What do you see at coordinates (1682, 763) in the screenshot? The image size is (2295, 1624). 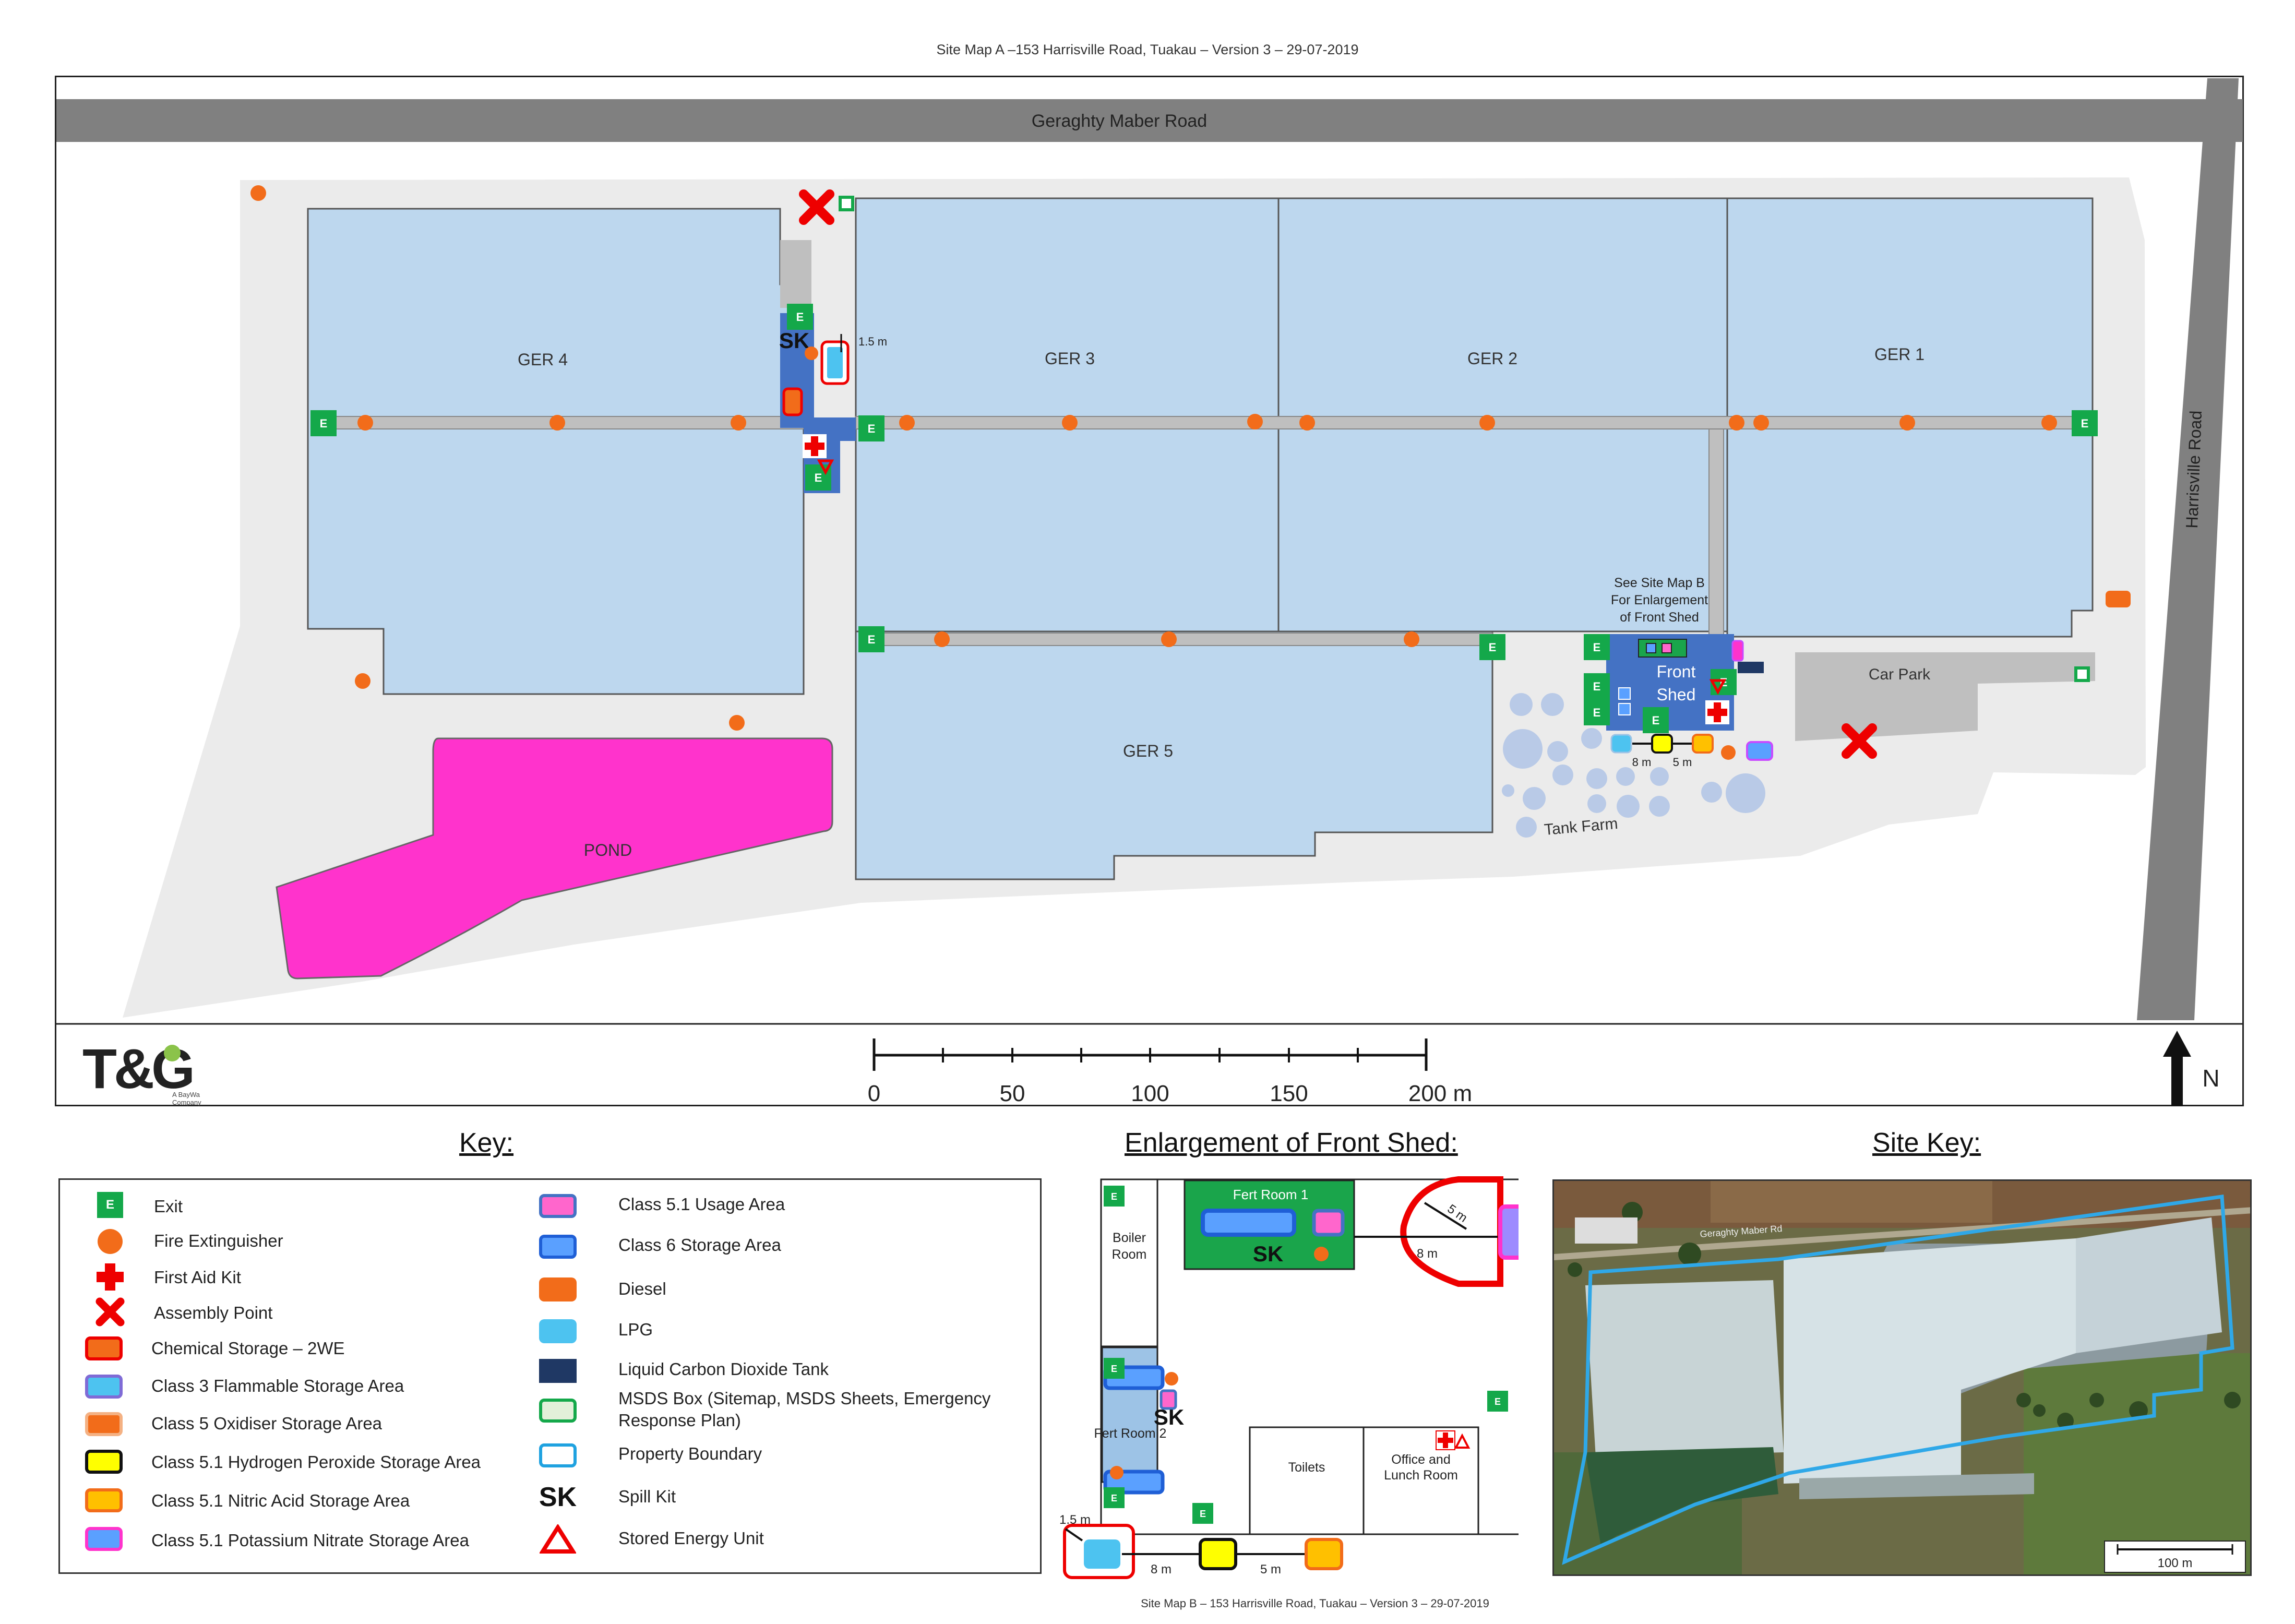 I see `map-dist-5m: 5 m` at bounding box center [1682, 763].